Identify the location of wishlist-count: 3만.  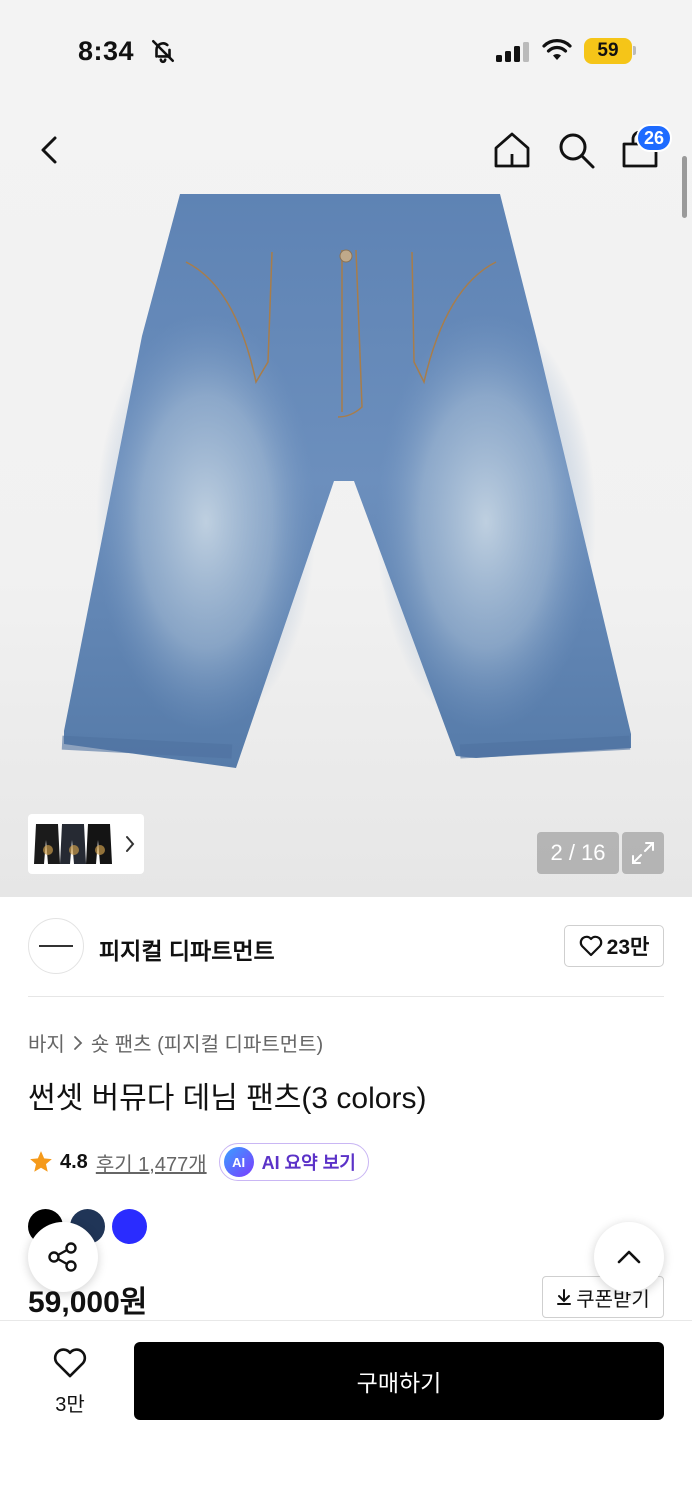
(70, 1405).